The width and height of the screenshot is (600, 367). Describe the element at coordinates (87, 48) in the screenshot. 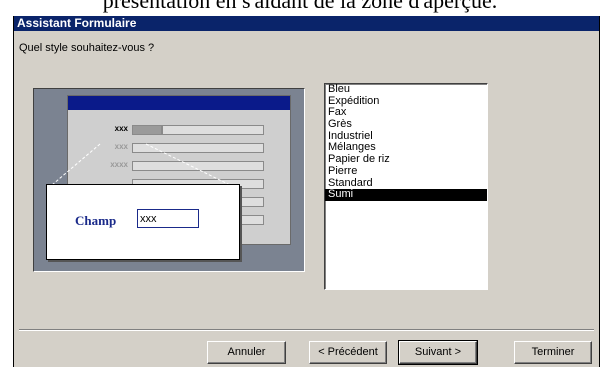

I see `style-question: Quel style souhaitez-vous ?` at that location.